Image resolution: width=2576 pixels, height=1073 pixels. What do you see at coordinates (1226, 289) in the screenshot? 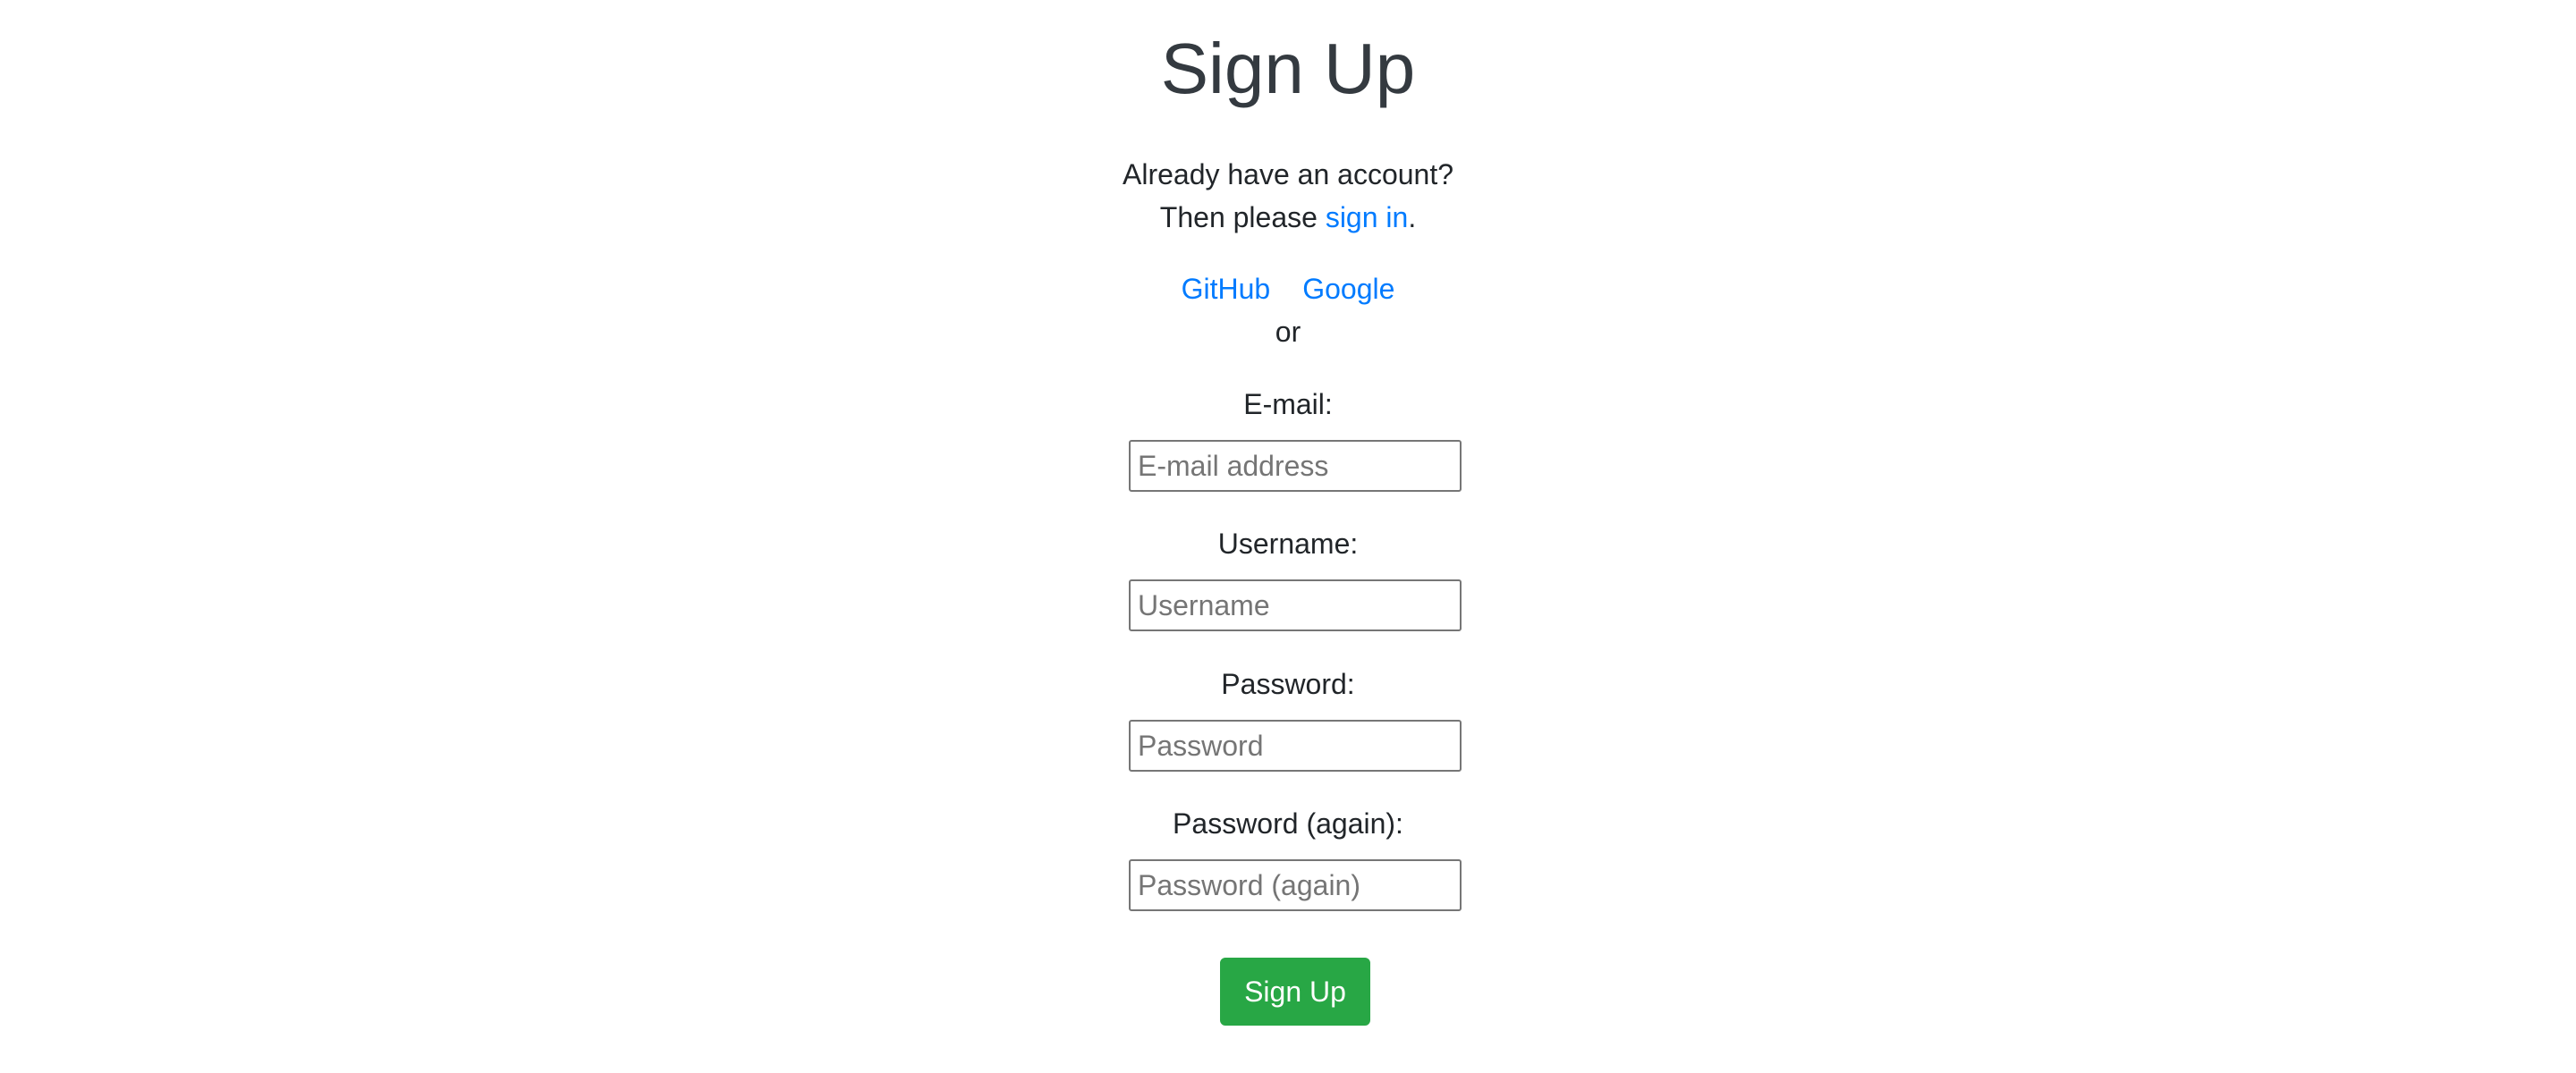
I see `github-login-link: GitHub` at bounding box center [1226, 289].